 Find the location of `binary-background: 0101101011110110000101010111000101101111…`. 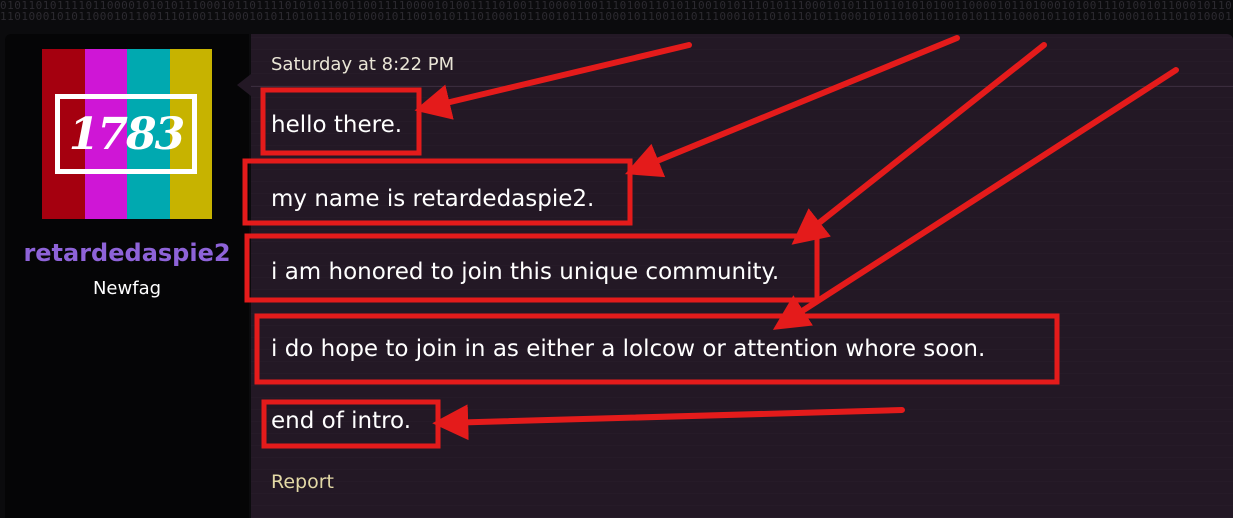

binary-background: 0101101011110110000101010111000101101111… is located at coordinates (616, 15).